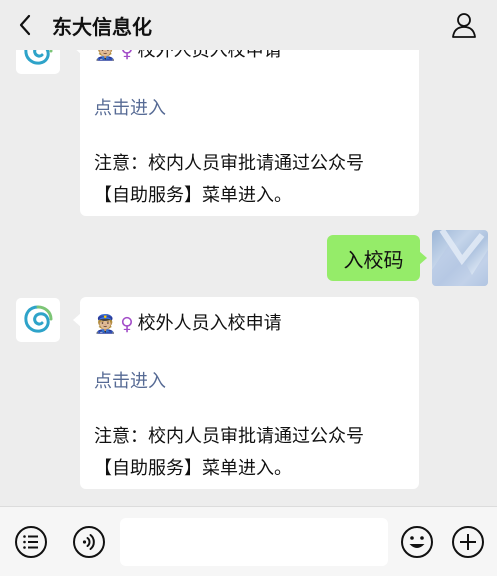 This screenshot has width=497, height=576. Describe the element at coordinates (464, 25) in the screenshot. I see `person-icon` at that location.